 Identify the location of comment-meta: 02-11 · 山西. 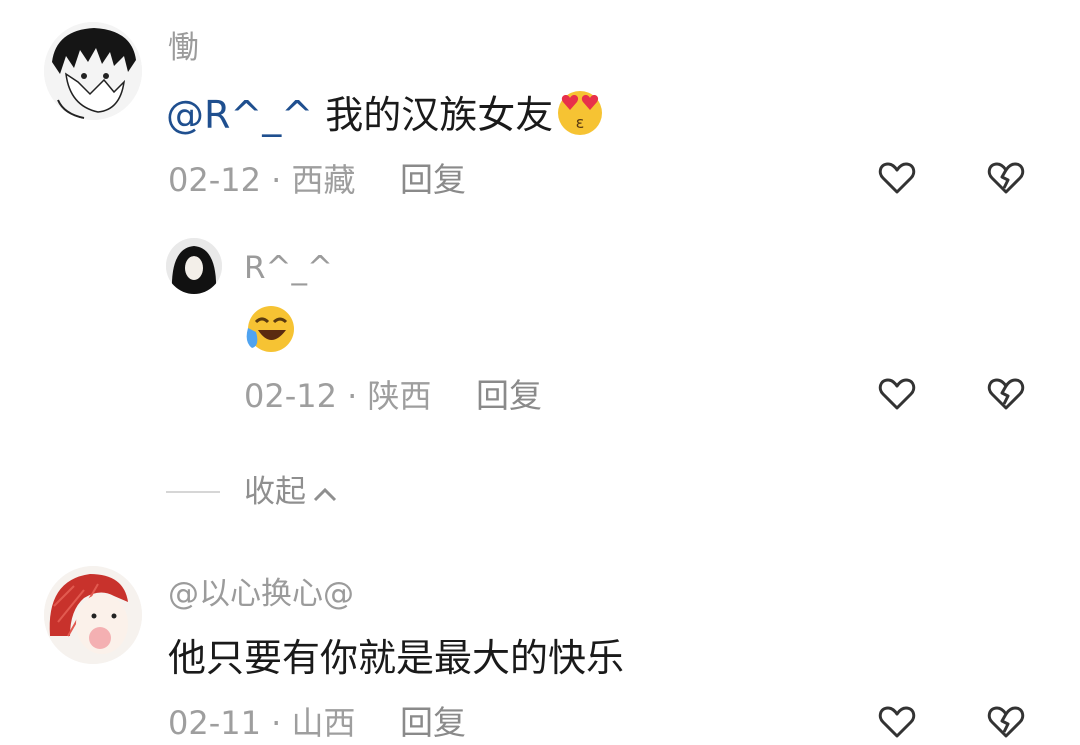
(262, 723).